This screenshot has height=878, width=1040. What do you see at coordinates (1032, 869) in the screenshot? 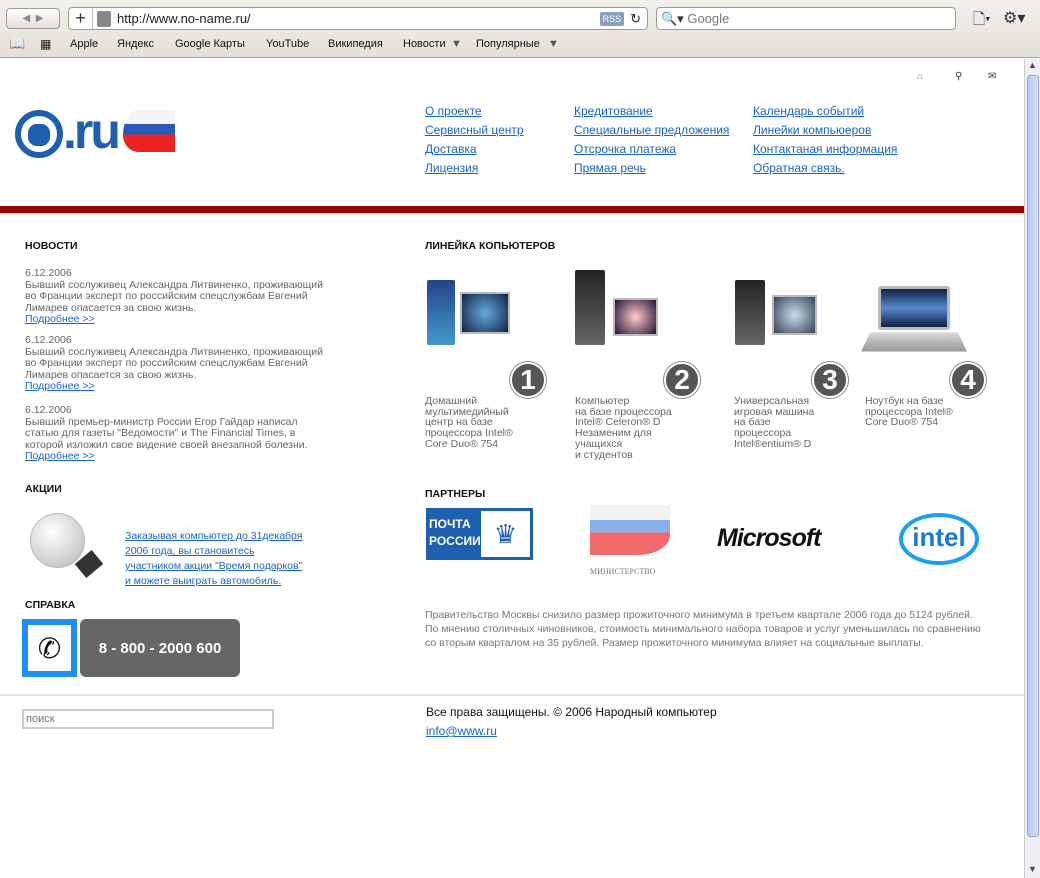
I see `scroll-down-icon: ▼` at bounding box center [1032, 869].